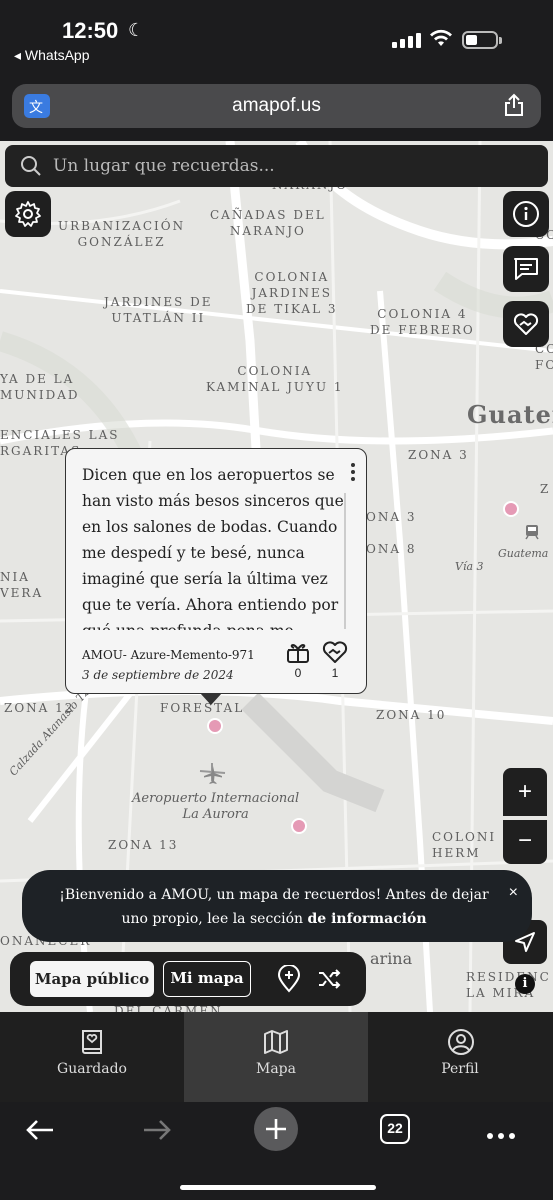 This screenshot has height=1200, width=553. I want to click on map-label: CAÑADAS DEL NARANJO, so click(268, 223).